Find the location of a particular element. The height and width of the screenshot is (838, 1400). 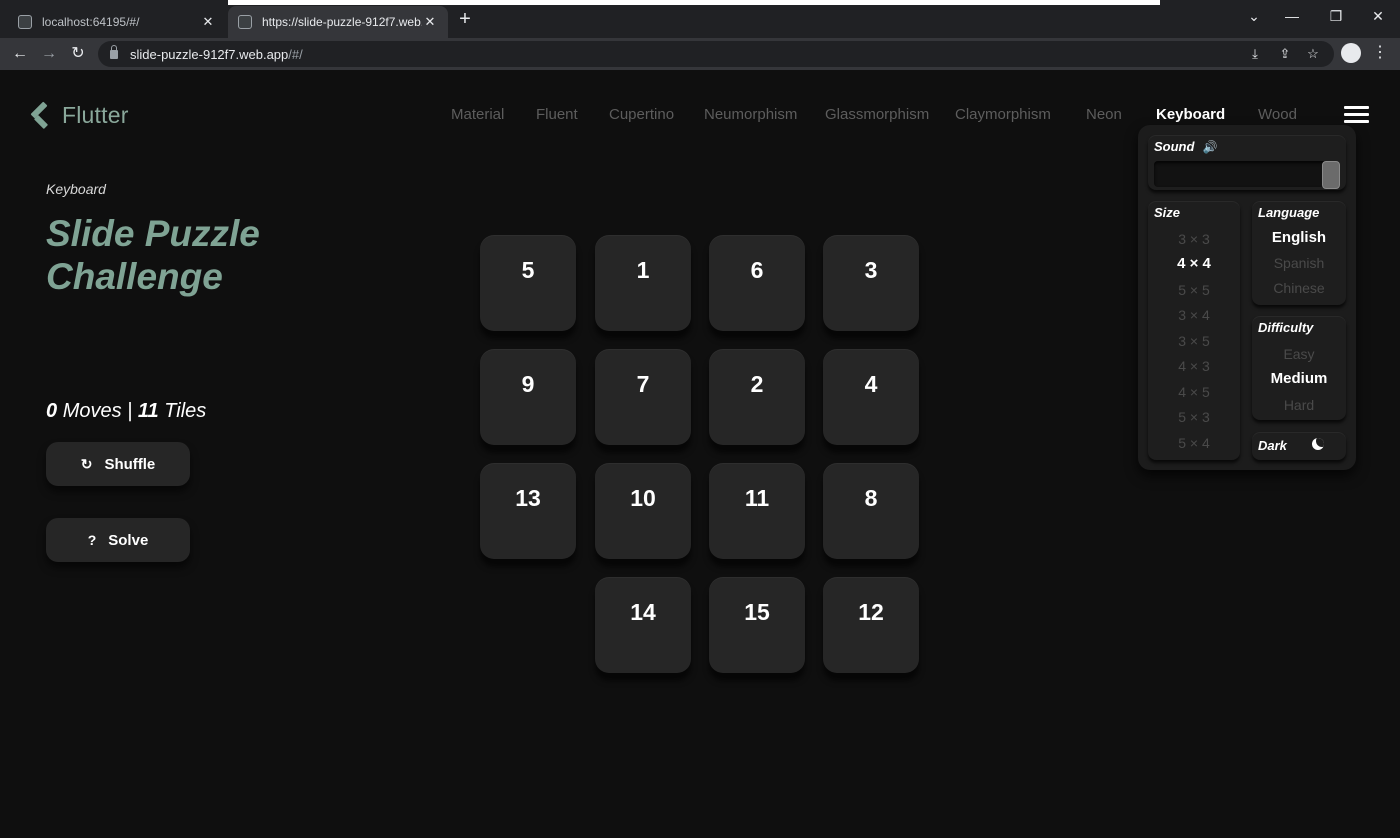

size-option-5x3: 5 × 3 is located at coordinates (1194, 417).